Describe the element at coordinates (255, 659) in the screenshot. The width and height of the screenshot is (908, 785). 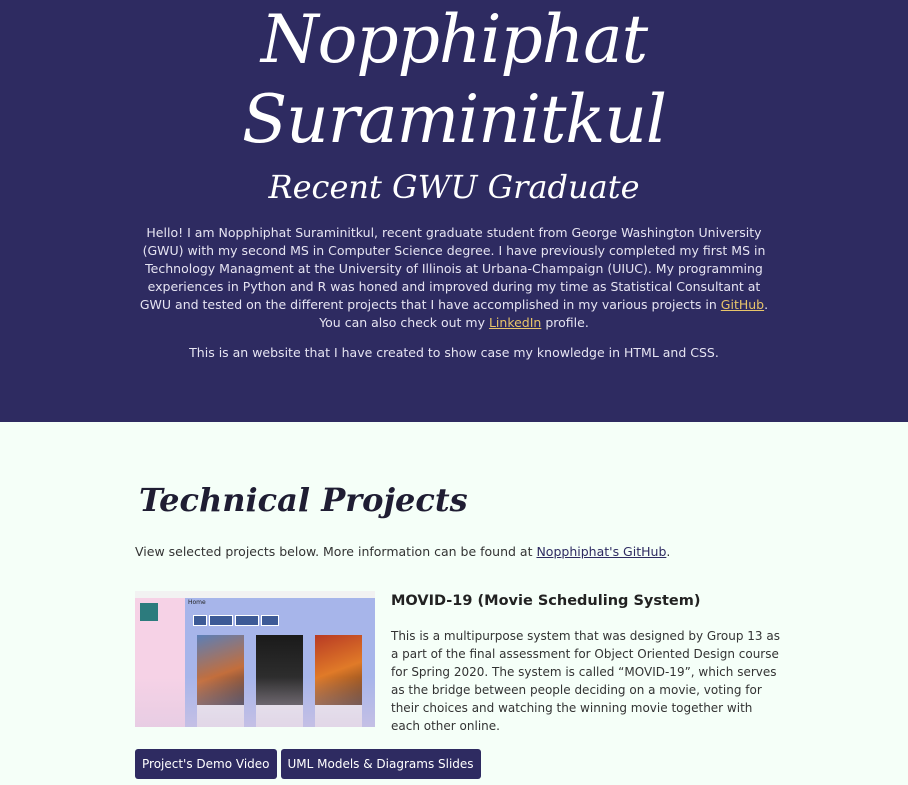
I see `project-thumbnail: Home` at that location.